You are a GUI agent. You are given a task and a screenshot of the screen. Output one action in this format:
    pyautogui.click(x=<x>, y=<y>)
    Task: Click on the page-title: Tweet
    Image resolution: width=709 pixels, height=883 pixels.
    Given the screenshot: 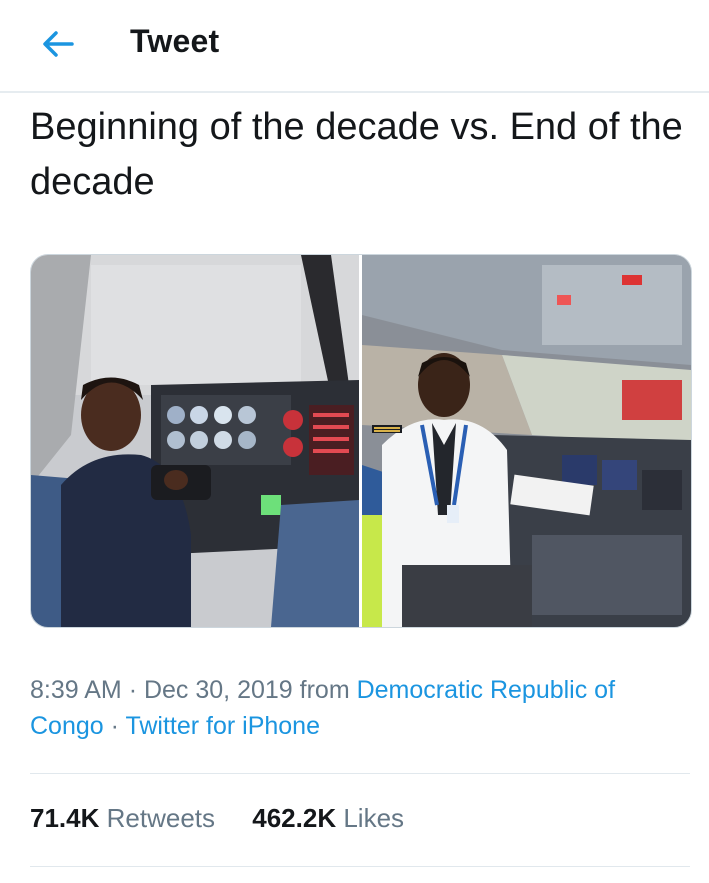 What is the action you would take?
    pyautogui.click(x=175, y=41)
    